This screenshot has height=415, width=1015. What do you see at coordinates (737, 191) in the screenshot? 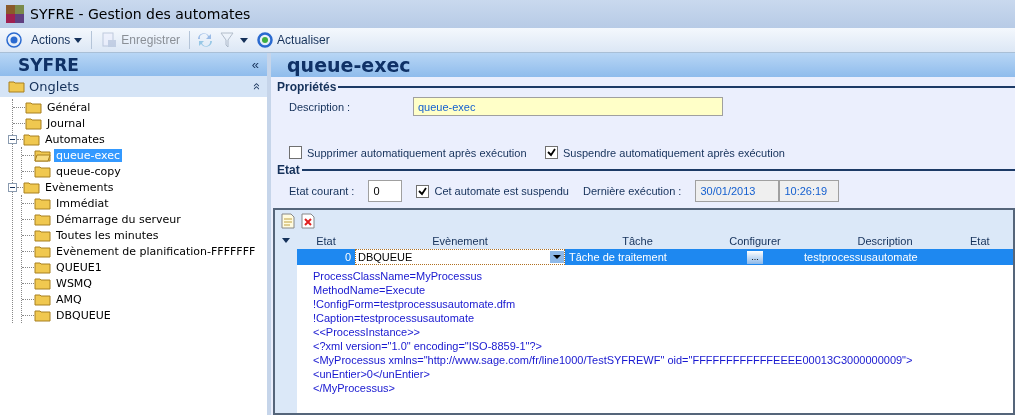
I see `date-field: 30/01/2013` at bounding box center [737, 191].